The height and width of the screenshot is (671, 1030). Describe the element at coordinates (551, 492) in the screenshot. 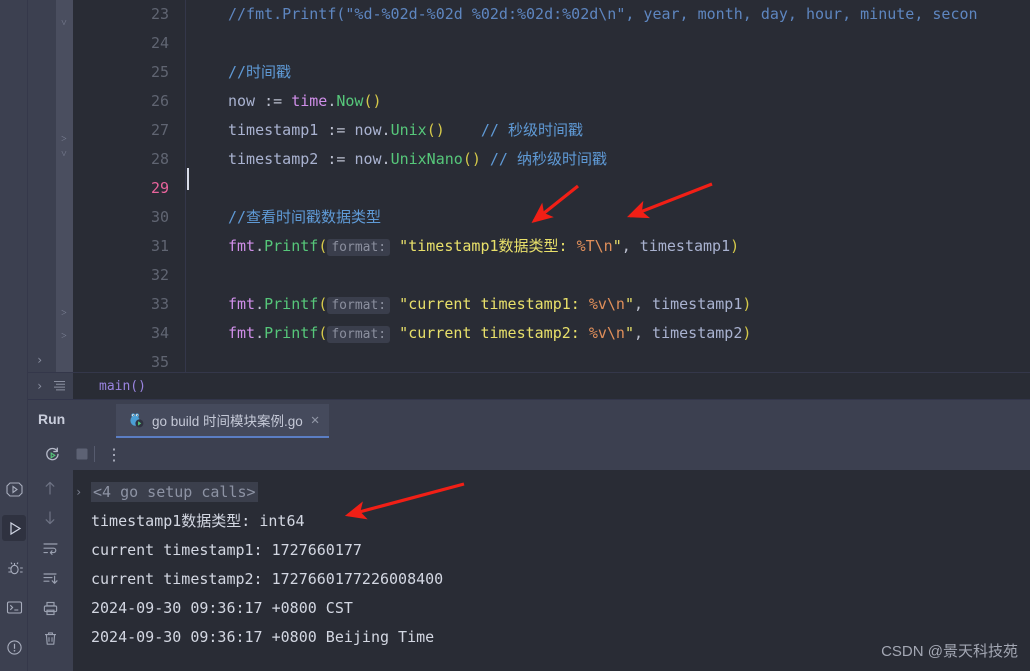

I see `console-line: › <4 go setup calls>` at that location.